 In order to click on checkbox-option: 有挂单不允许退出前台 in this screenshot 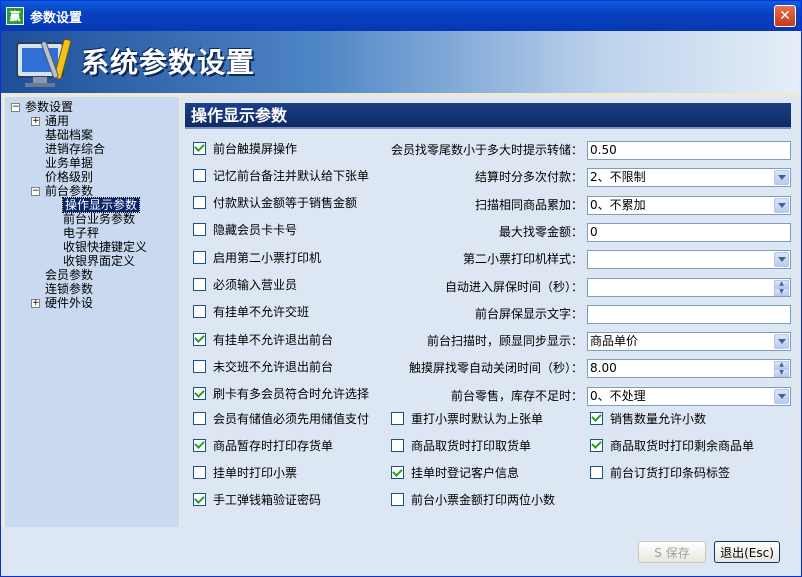, I will do `click(263, 339)`.